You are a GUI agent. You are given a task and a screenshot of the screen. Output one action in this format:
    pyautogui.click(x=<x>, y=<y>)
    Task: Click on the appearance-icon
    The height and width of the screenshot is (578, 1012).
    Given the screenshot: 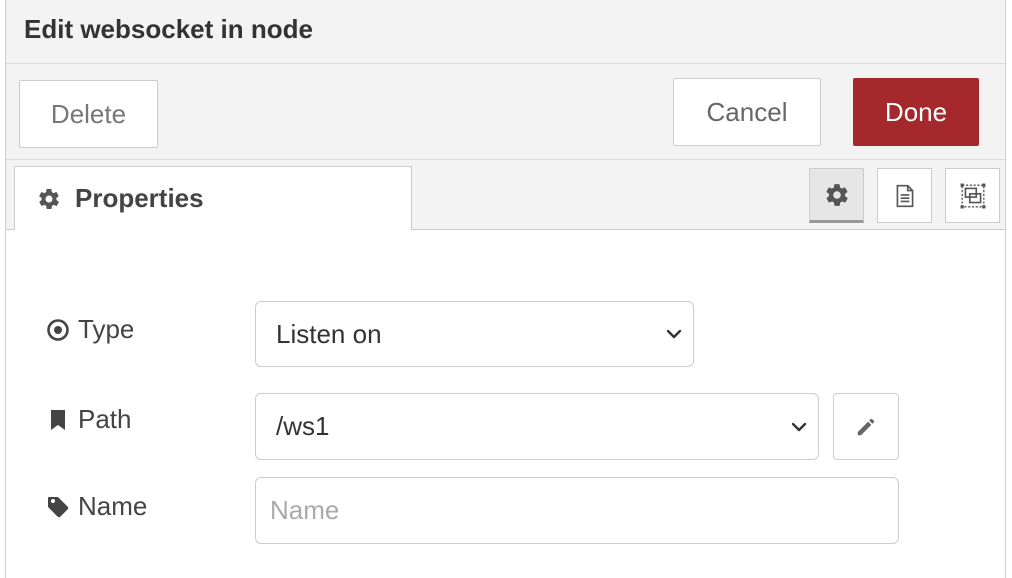 What is the action you would take?
    pyautogui.click(x=973, y=196)
    